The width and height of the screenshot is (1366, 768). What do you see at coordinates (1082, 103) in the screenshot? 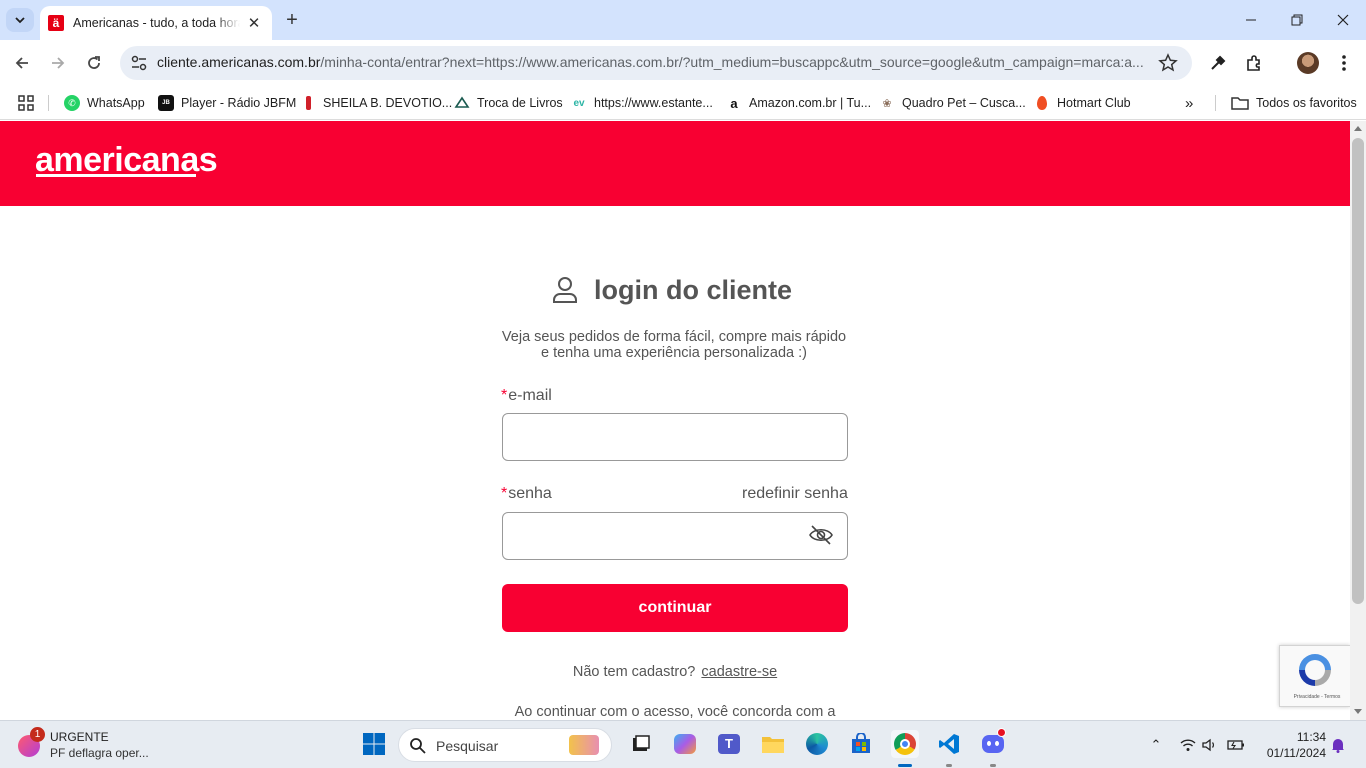
I see `bookmark-hotmart: Hotmart Club` at bounding box center [1082, 103].